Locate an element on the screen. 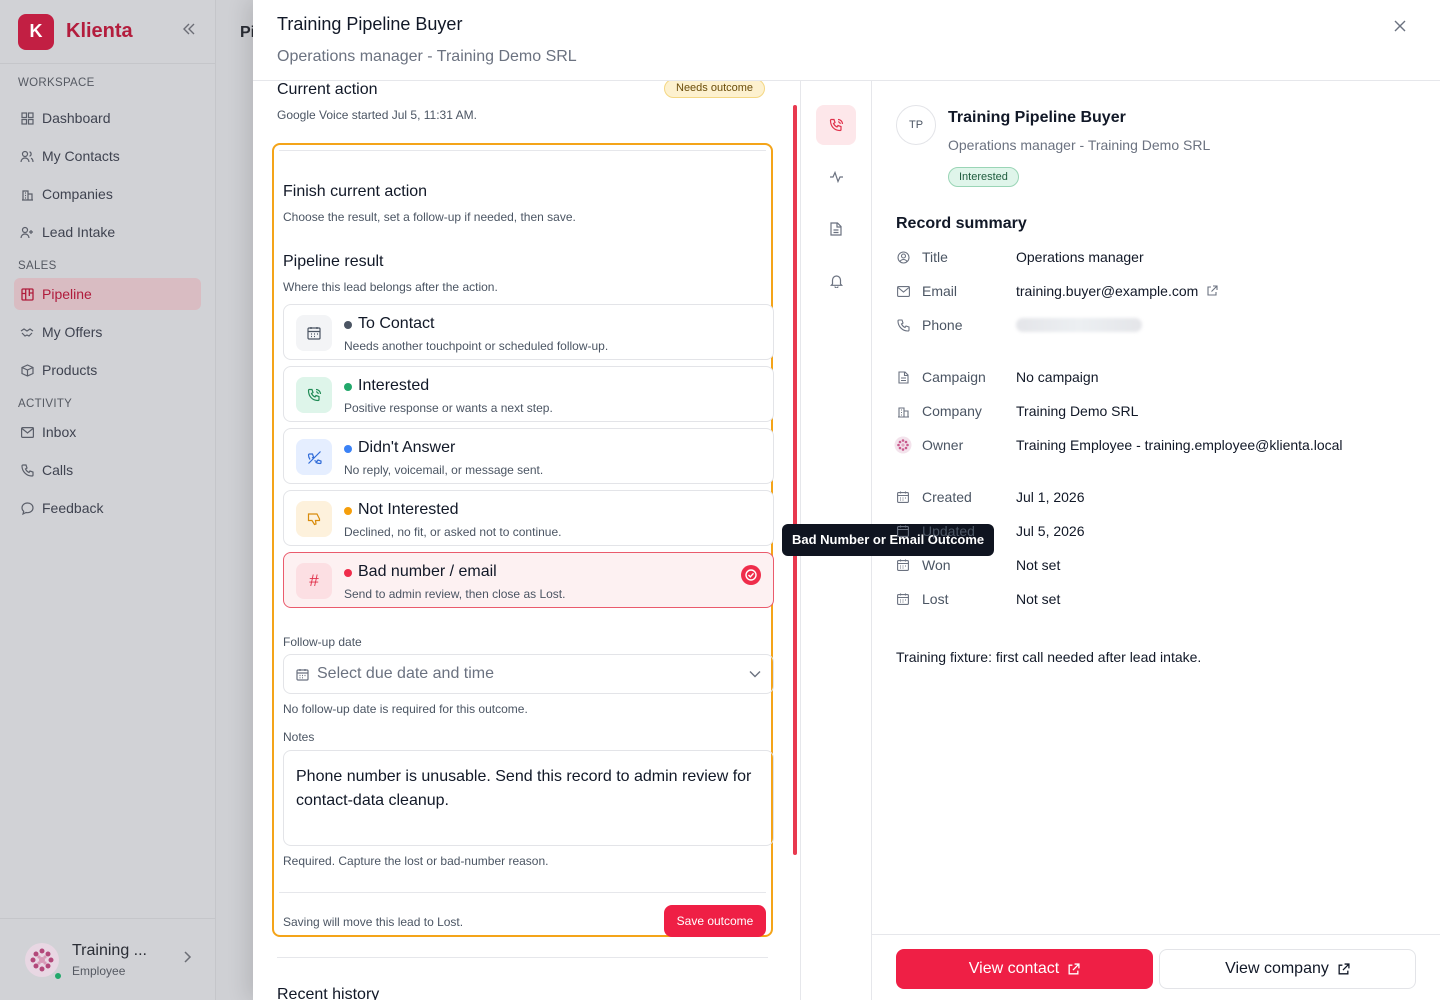 The height and width of the screenshot is (1000, 1440). bell-icon is located at coordinates (836, 281).